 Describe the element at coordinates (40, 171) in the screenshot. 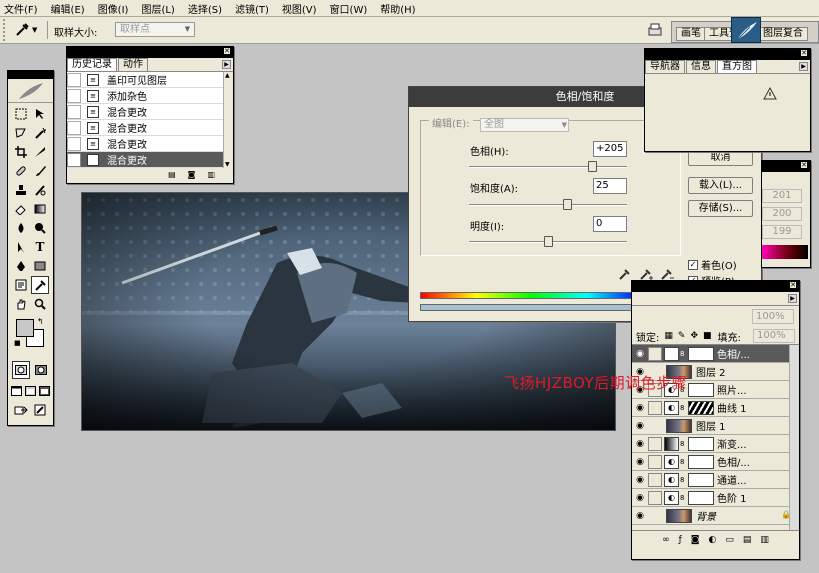

I see `brush-tool` at that location.